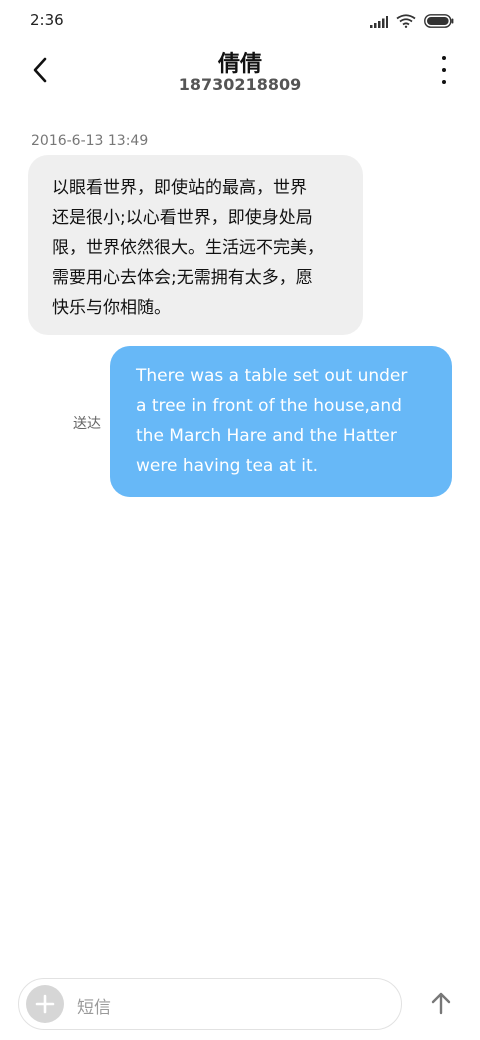 The image size is (480, 1040). I want to click on more-options-button, so click(444, 70).